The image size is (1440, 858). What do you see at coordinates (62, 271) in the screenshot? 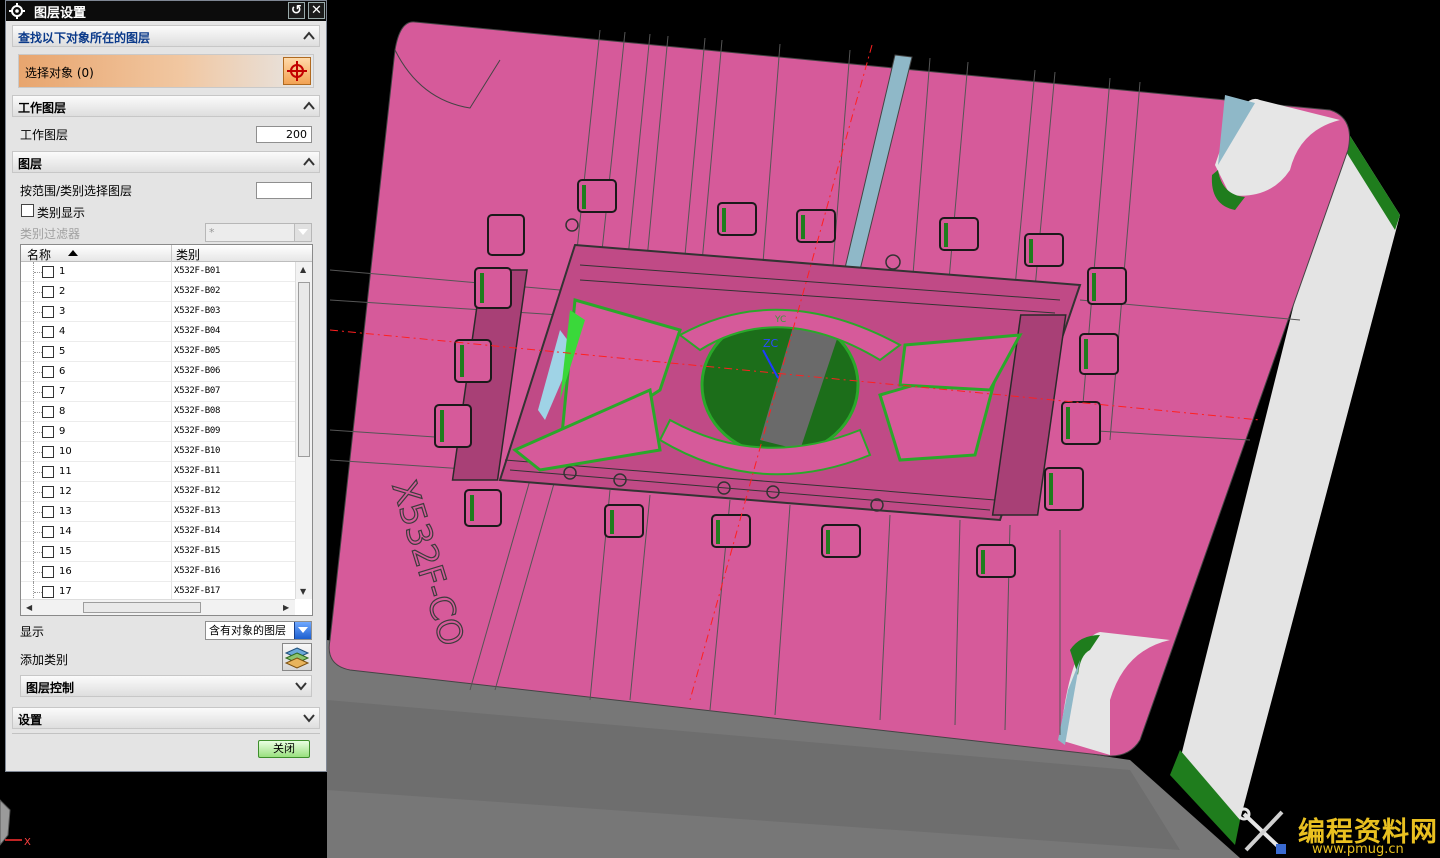
I see `layer-name: 1` at bounding box center [62, 271].